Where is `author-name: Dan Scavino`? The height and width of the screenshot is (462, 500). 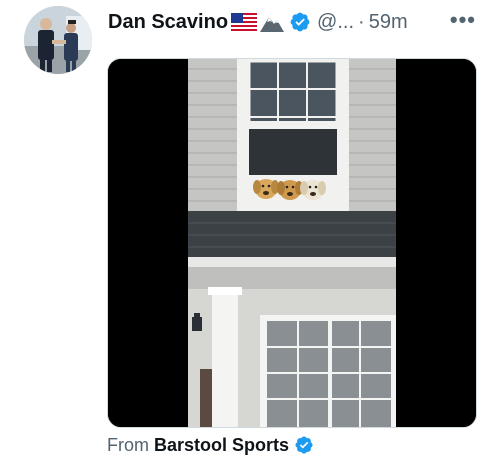 author-name: Dan Scavino is located at coordinates (168, 22).